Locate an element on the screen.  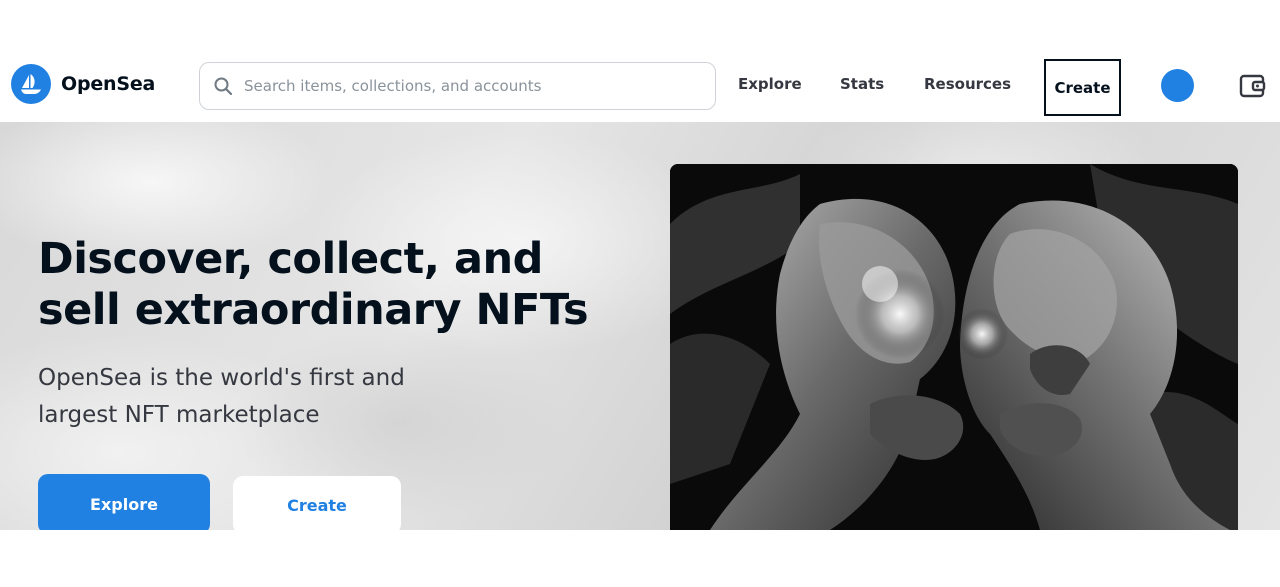
search-bar is located at coordinates (457, 86).